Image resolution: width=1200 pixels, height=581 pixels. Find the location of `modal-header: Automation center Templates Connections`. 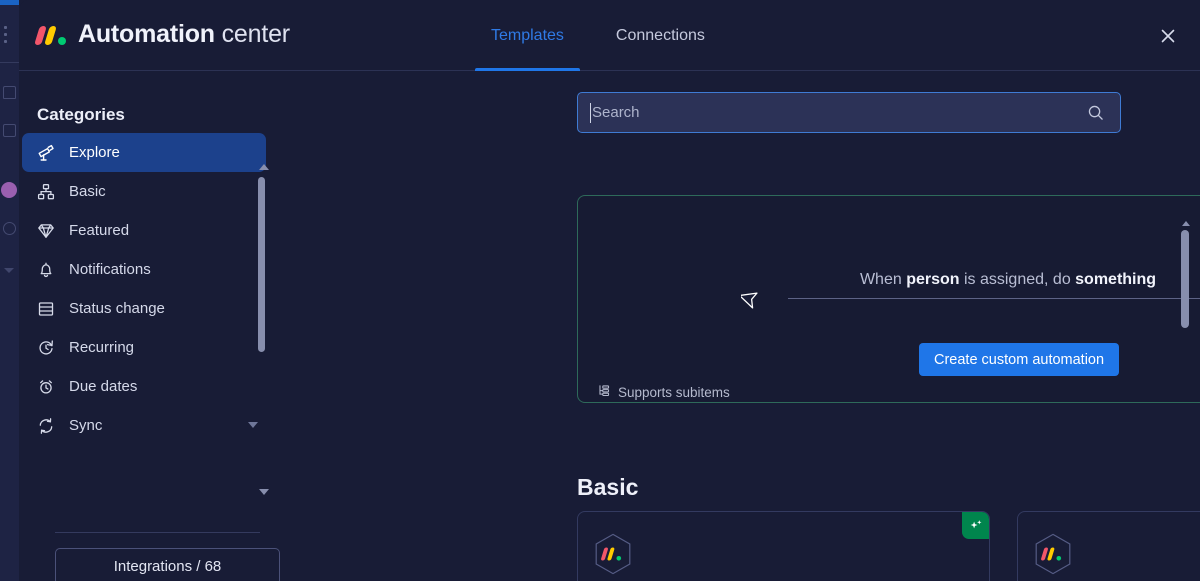

modal-header: Automation center Templates Connections is located at coordinates (609, 35).